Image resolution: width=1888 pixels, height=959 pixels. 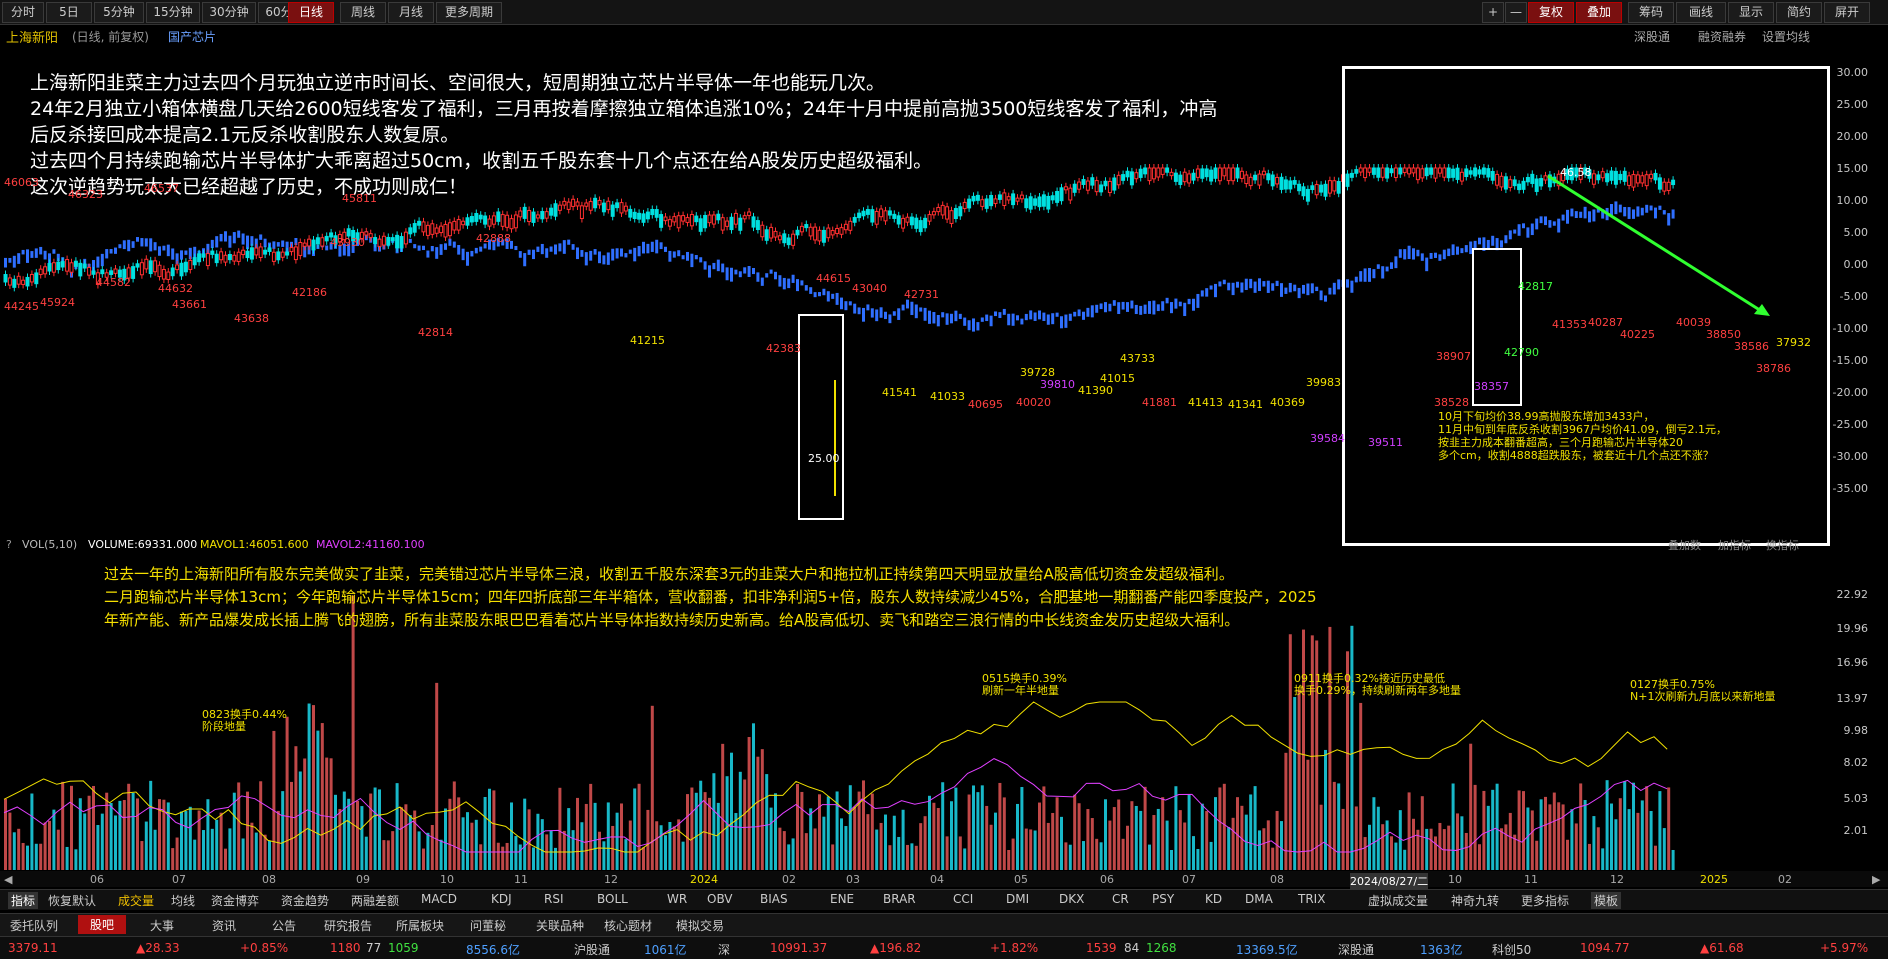 What do you see at coordinates (1493, 12) in the screenshot?
I see `zoom-in-button: +` at bounding box center [1493, 12].